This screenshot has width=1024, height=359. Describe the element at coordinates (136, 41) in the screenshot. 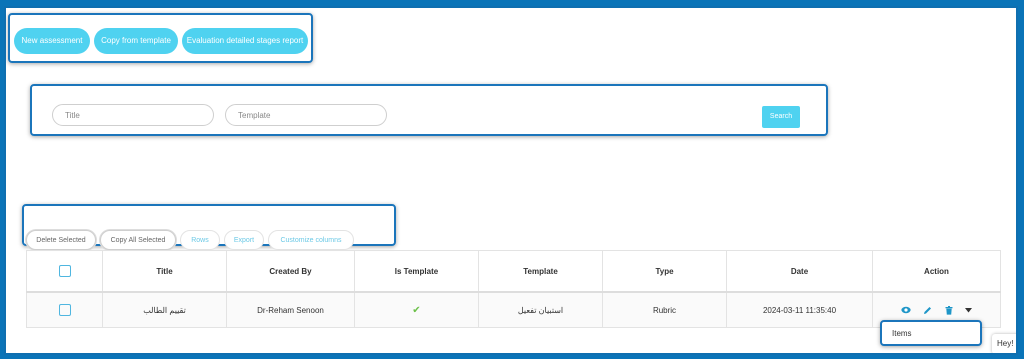

I see `copy-from-template-button: Copy from template` at that location.